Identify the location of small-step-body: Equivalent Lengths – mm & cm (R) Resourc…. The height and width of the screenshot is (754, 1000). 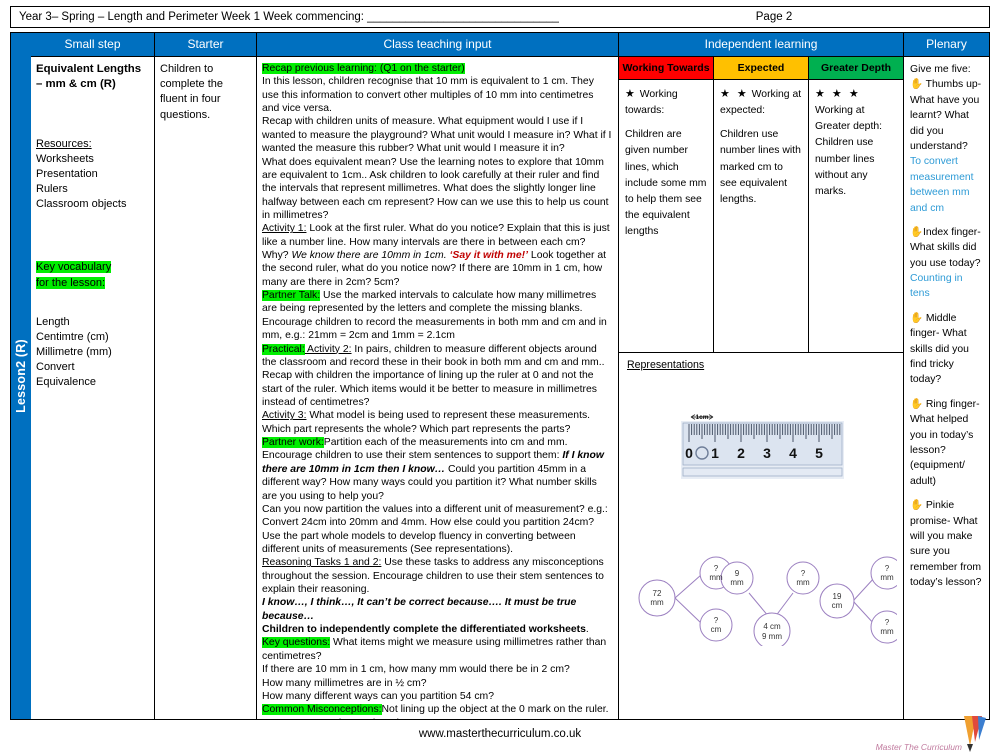
(92, 388).